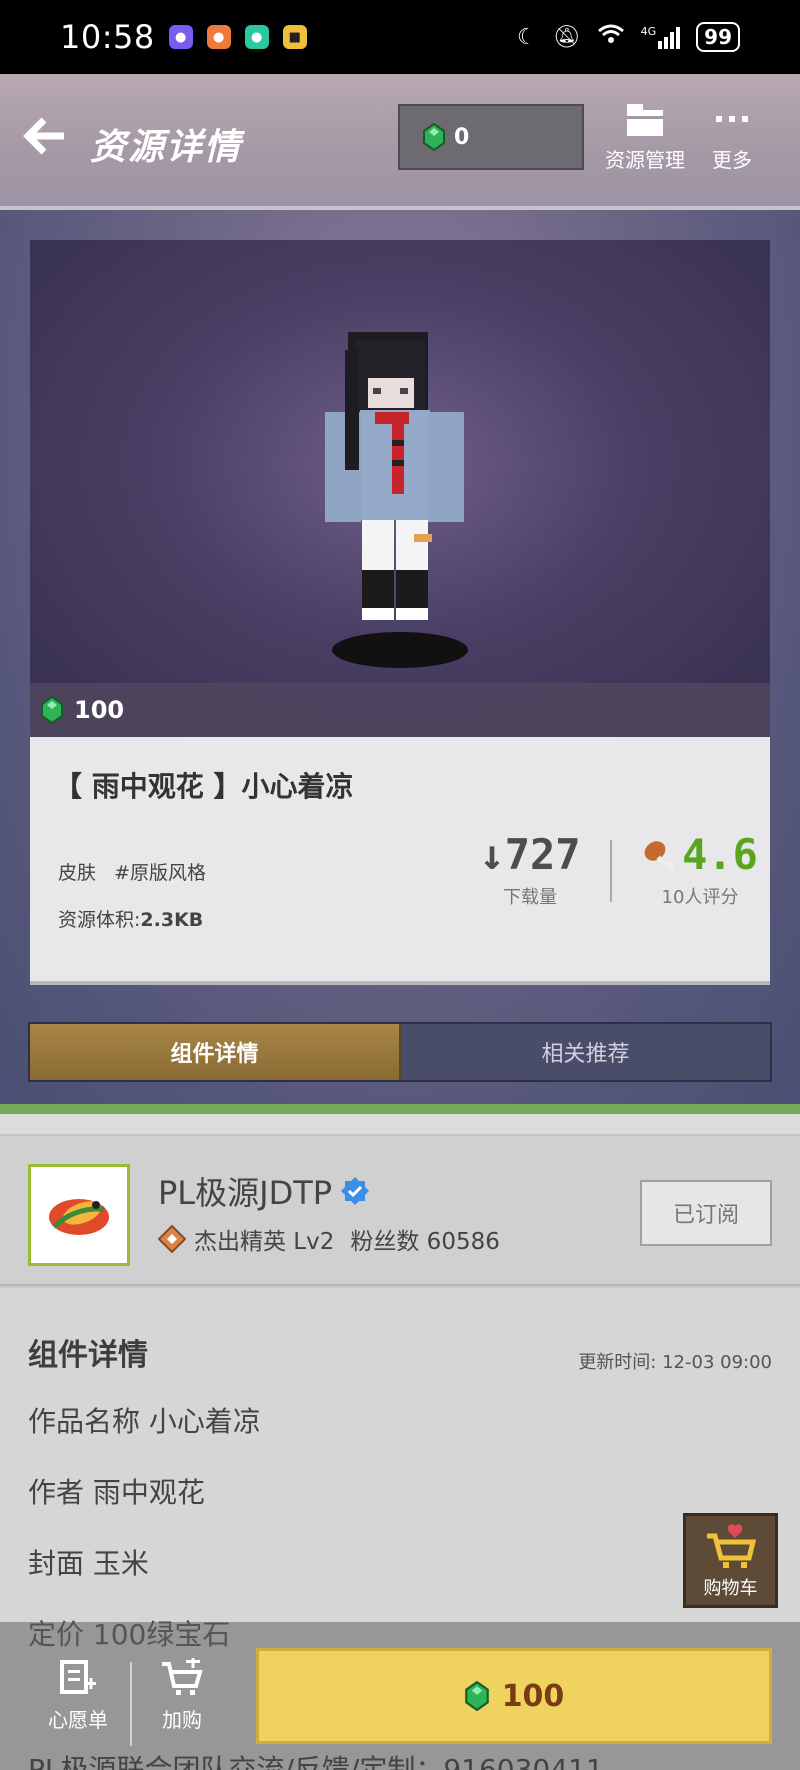 The width and height of the screenshot is (800, 1770). Describe the element at coordinates (43, 136) in the screenshot. I see `arrow-left-icon` at that location.